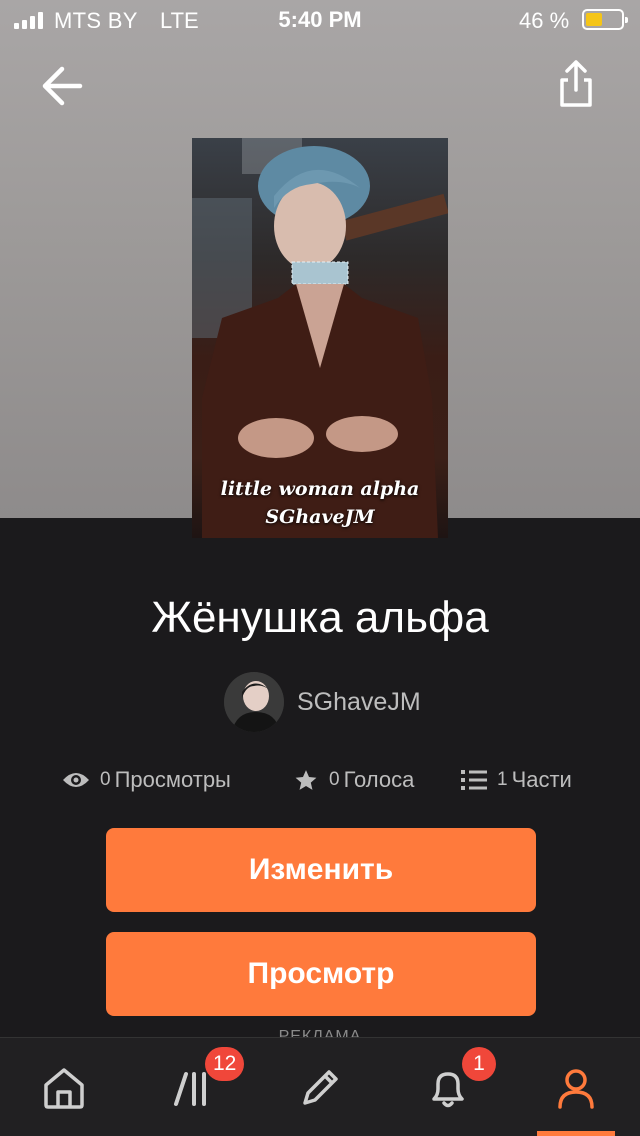 The image size is (640, 1136). What do you see at coordinates (359, 701) in the screenshot?
I see `author-name: SGhaveJM` at bounding box center [359, 701].